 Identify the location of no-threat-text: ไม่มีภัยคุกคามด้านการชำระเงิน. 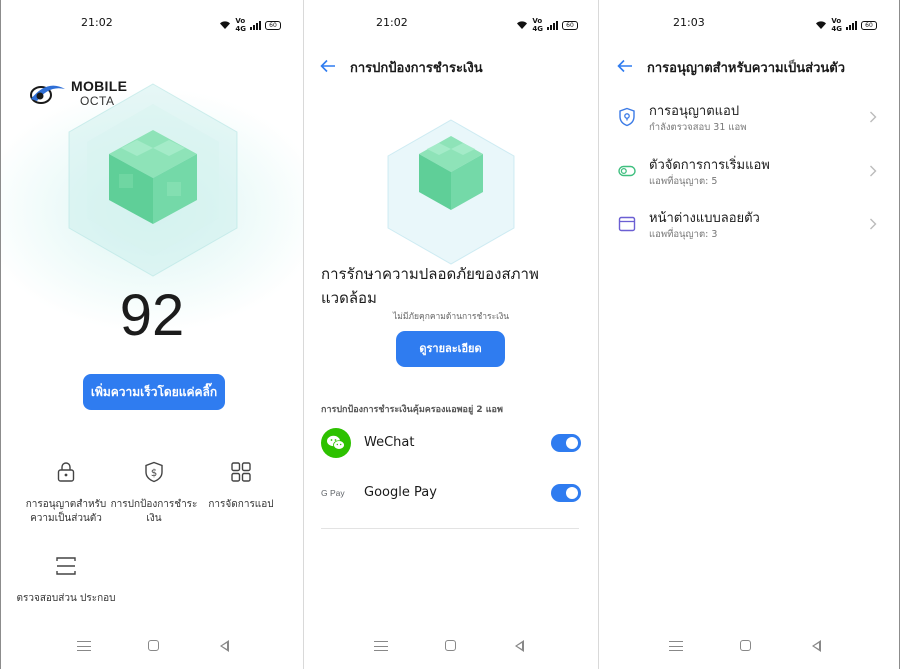
(451, 317).